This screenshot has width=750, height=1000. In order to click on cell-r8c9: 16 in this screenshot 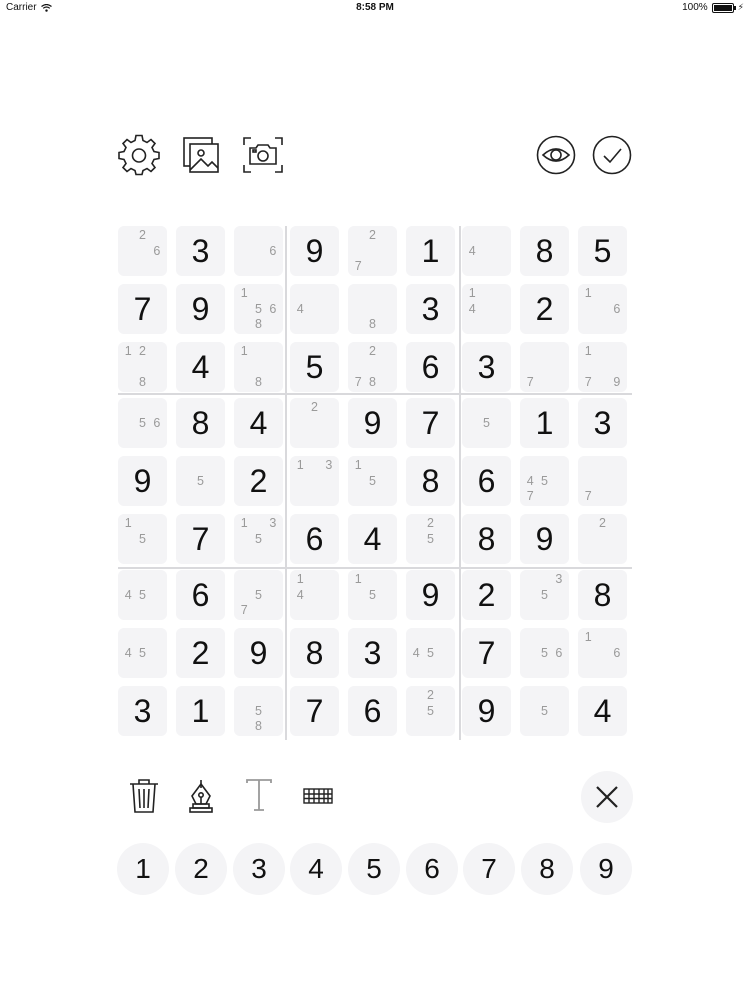, I will do `click(602, 653)`.